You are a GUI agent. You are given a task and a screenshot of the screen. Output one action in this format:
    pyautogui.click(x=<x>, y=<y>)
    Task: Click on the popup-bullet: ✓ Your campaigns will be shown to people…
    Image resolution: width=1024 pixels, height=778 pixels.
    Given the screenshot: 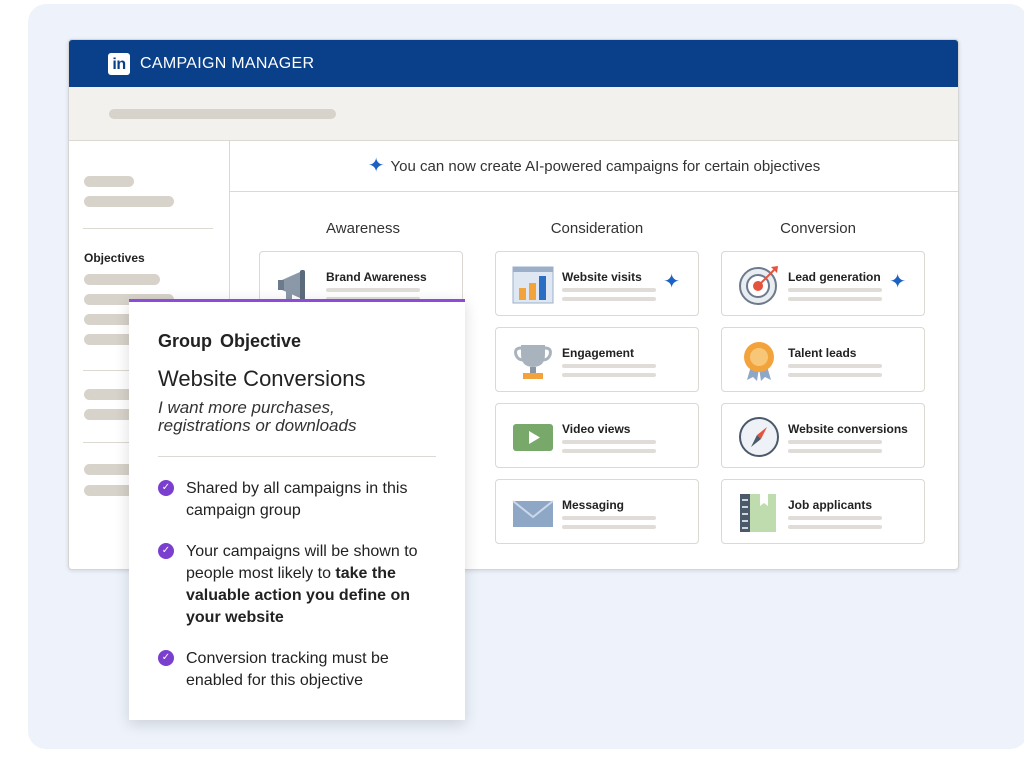 What is the action you would take?
    pyautogui.click(x=303, y=585)
    